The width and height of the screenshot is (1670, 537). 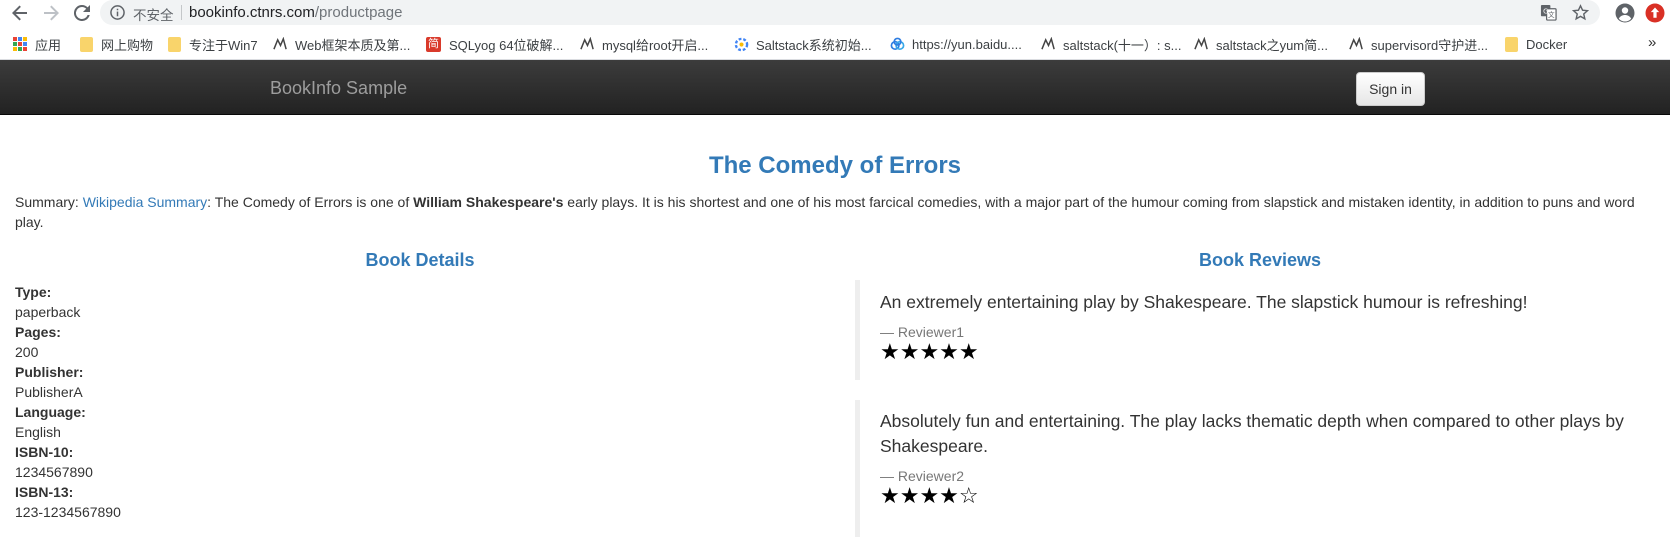 What do you see at coordinates (20, 44) in the screenshot?
I see `apps-grid-icon` at bounding box center [20, 44].